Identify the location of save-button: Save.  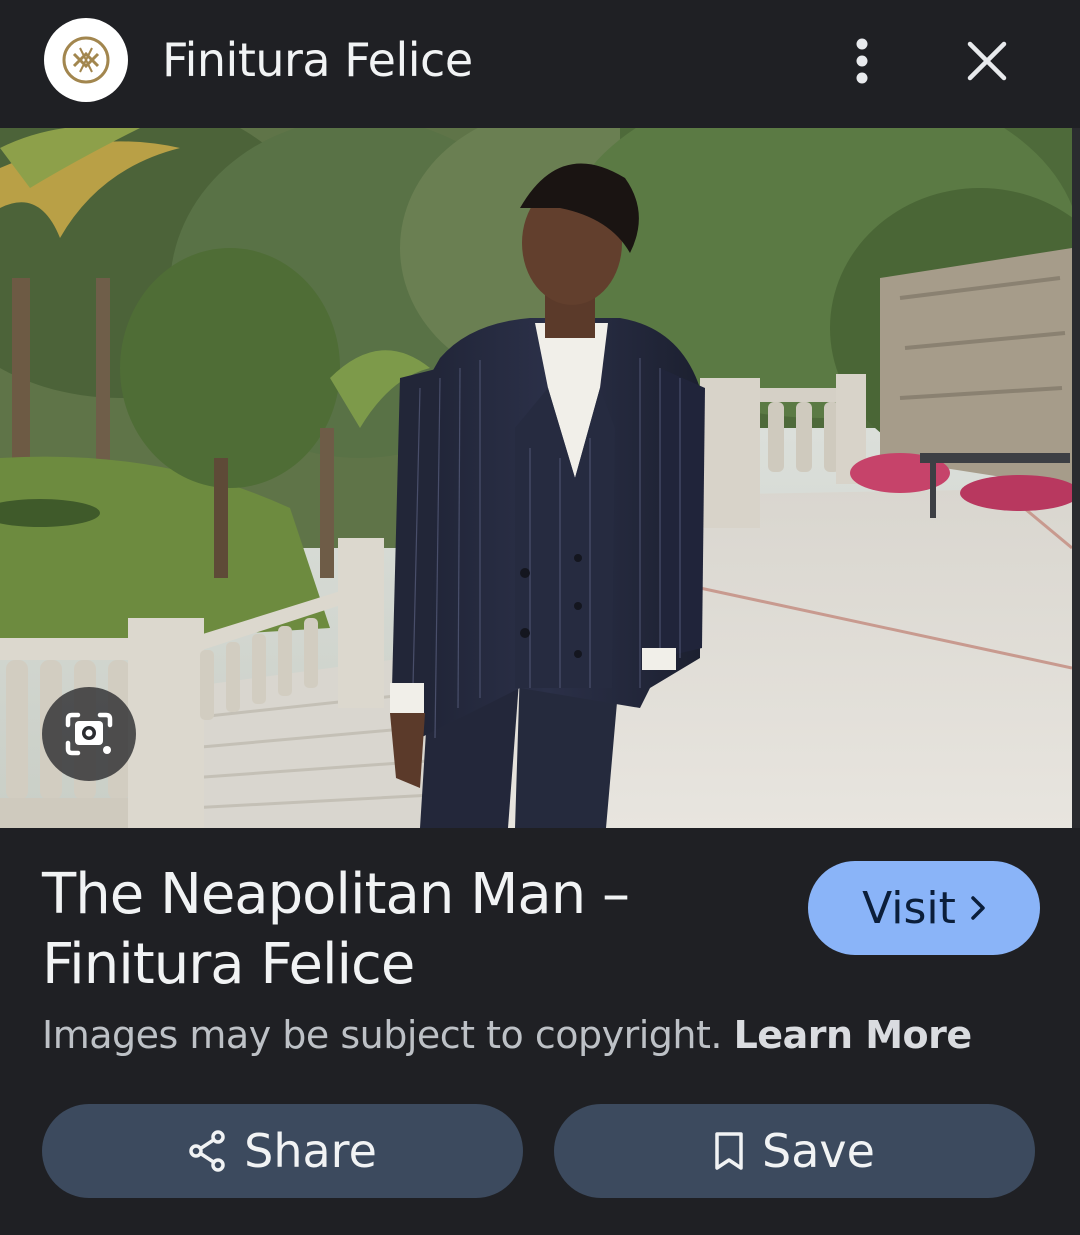
(794, 1151).